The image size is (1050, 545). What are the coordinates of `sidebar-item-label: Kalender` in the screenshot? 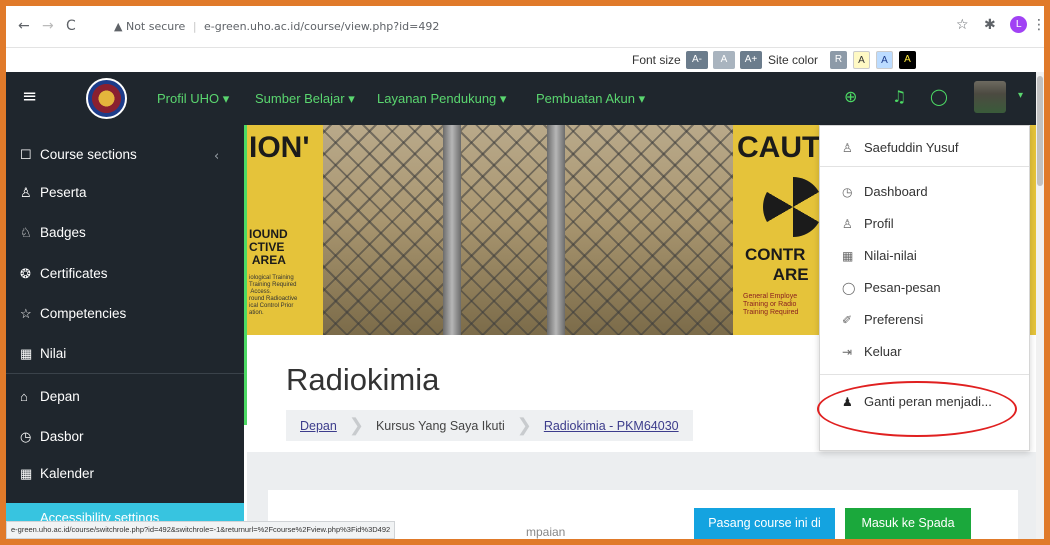 It's located at (67, 473).